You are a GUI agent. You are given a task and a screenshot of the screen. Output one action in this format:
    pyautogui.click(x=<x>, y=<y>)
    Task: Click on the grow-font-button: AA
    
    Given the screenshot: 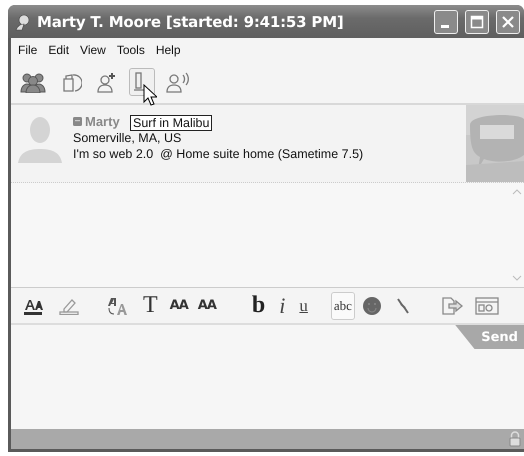 What is the action you would take?
    pyautogui.click(x=178, y=306)
    